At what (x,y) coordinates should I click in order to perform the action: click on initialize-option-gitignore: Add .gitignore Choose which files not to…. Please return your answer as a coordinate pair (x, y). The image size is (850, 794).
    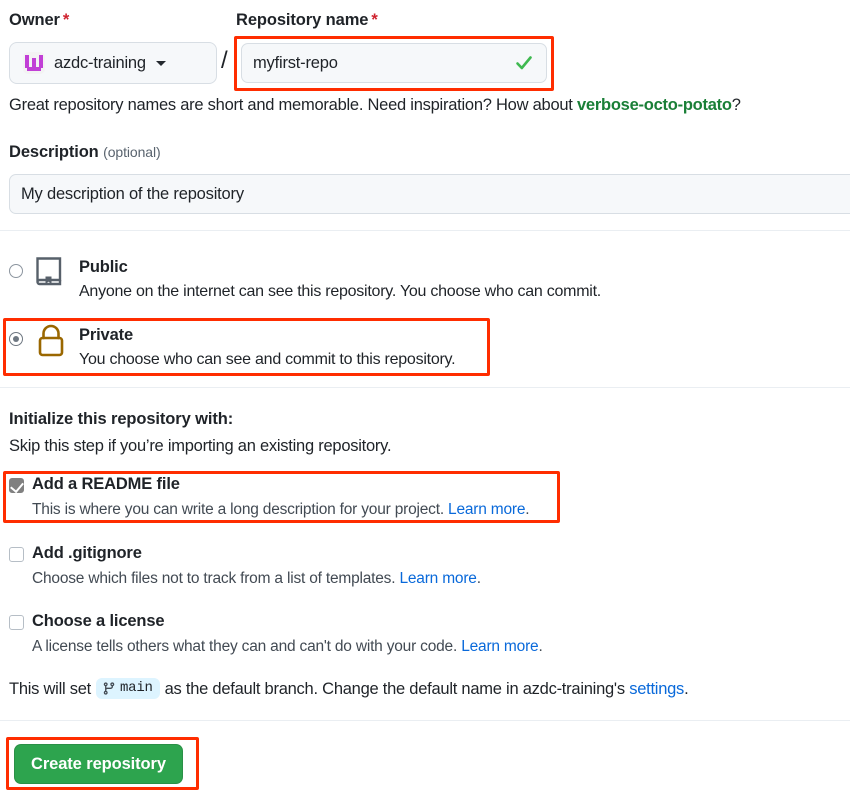
    Looking at the image, I should click on (425, 568).